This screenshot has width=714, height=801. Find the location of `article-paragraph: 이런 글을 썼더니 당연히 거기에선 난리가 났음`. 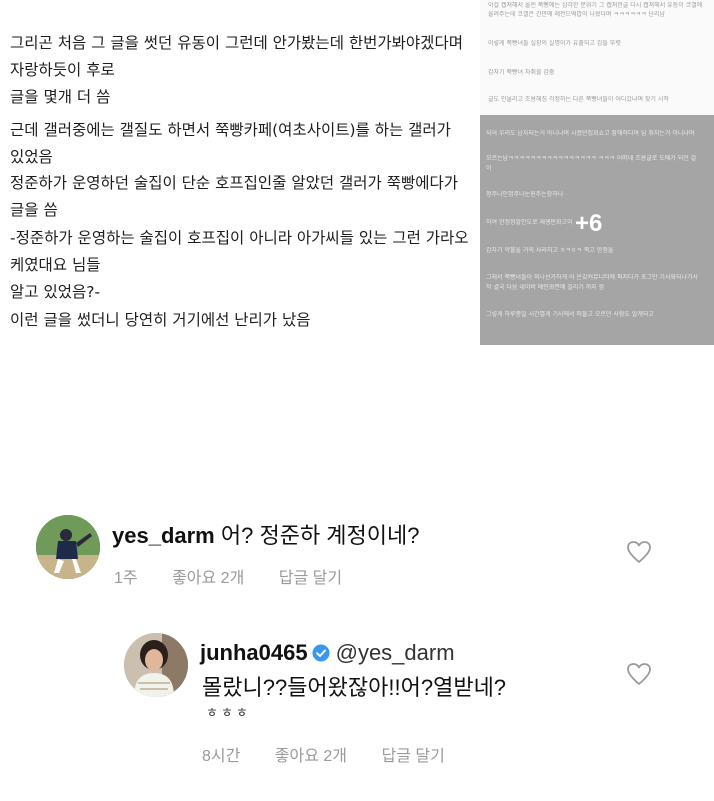

article-paragraph: 이런 글을 썼더니 당연히 거기에선 난리가 났음 is located at coordinates (160, 320).